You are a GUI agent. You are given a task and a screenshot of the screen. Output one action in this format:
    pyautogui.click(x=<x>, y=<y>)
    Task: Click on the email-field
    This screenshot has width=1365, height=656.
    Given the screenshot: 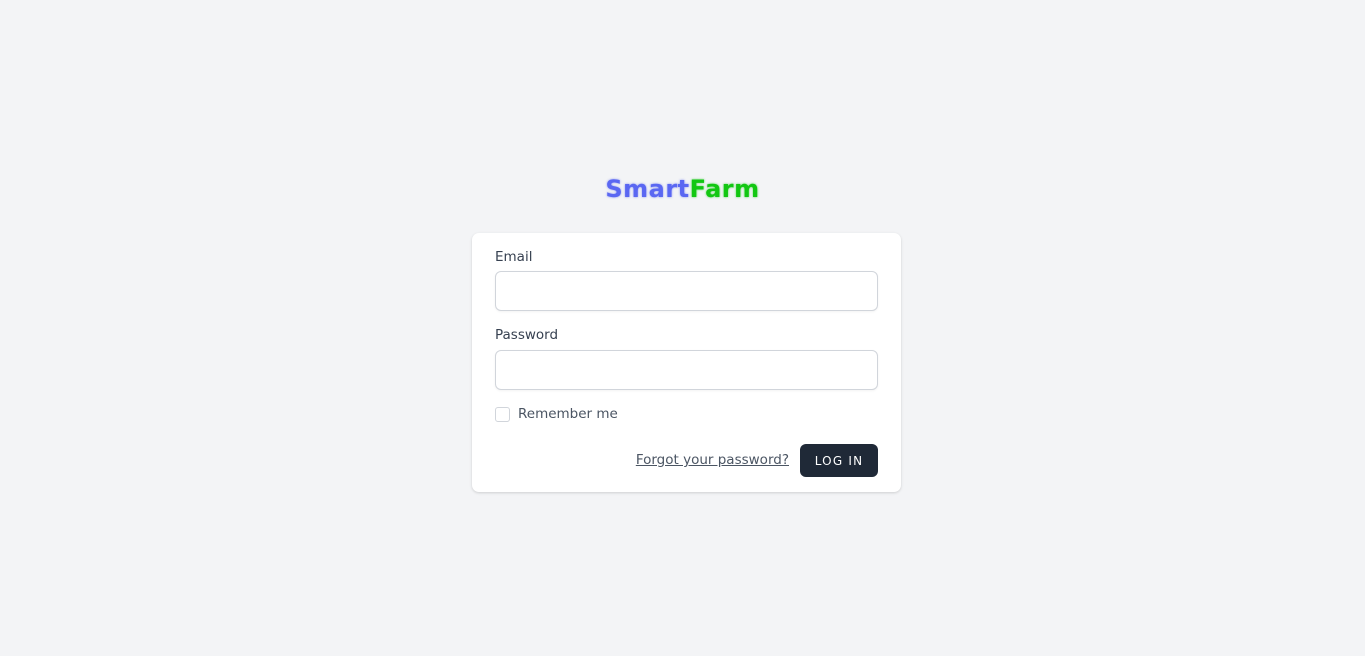 What is the action you would take?
    pyautogui.click(x=686, y=291)
    